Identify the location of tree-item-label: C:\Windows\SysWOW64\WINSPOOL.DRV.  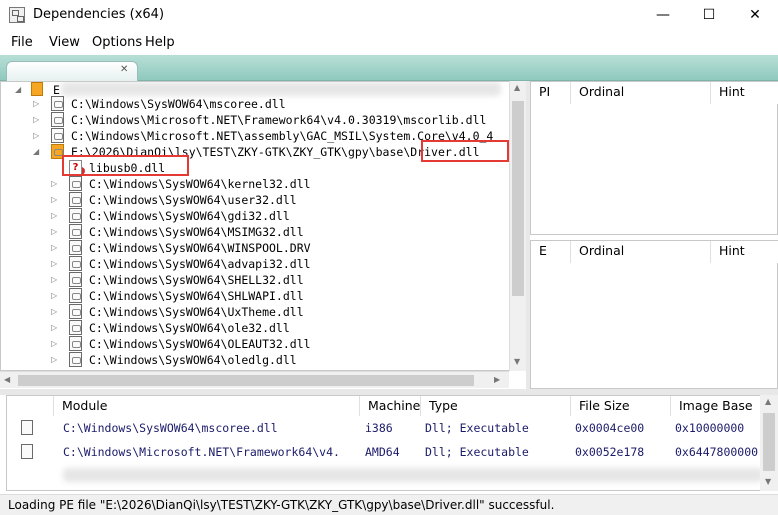
(200, 248).